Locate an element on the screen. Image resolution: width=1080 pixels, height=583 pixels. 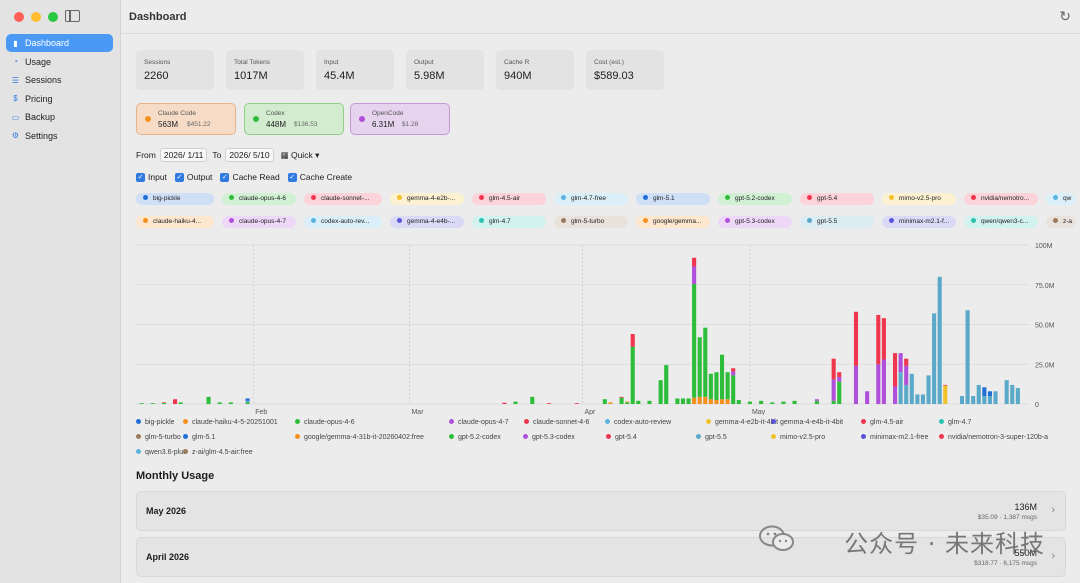
legend-label: minimax-m2.1-free is located at coordinates (899, 437).